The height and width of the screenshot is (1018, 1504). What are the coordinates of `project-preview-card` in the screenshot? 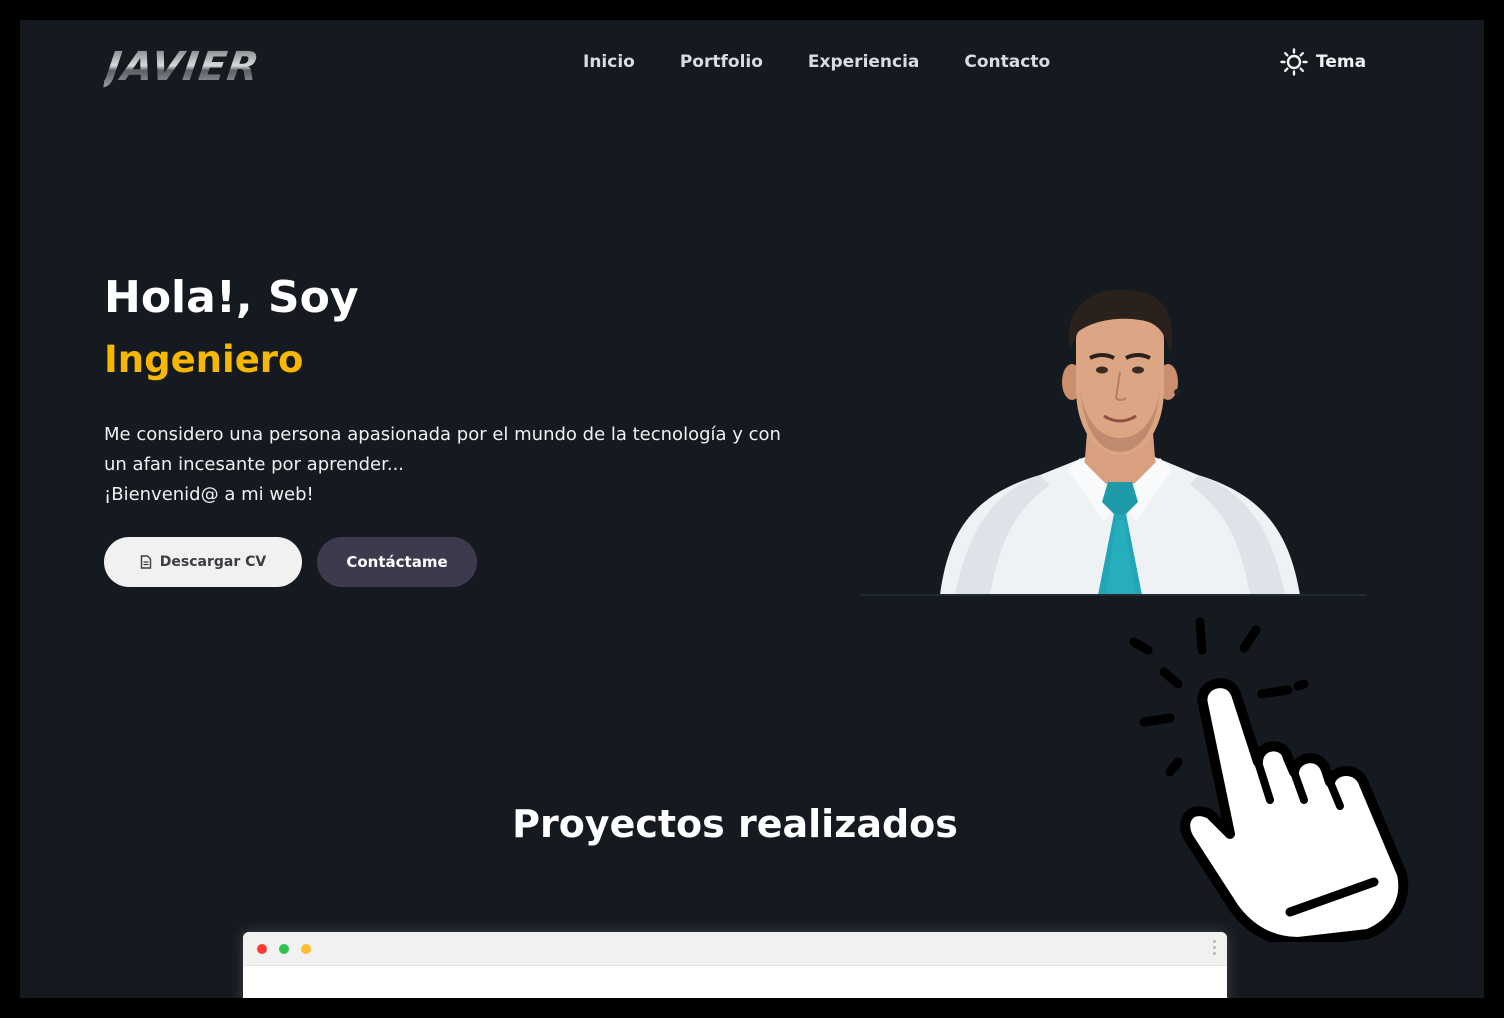 It's located at (735, 965).